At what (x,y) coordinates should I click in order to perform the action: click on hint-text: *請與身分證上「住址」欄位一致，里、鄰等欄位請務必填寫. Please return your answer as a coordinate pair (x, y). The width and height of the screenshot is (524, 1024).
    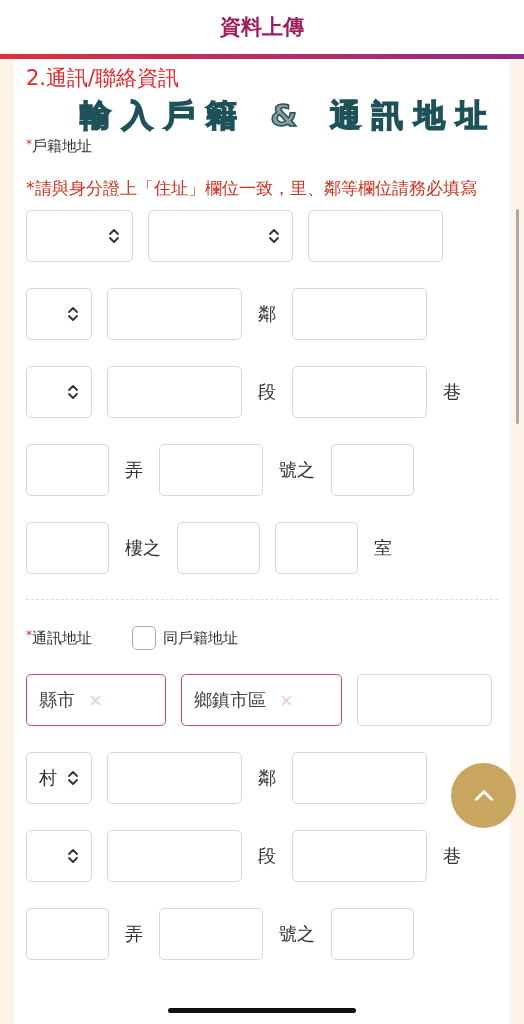
    Looking at the image, I should click on (252, 188).